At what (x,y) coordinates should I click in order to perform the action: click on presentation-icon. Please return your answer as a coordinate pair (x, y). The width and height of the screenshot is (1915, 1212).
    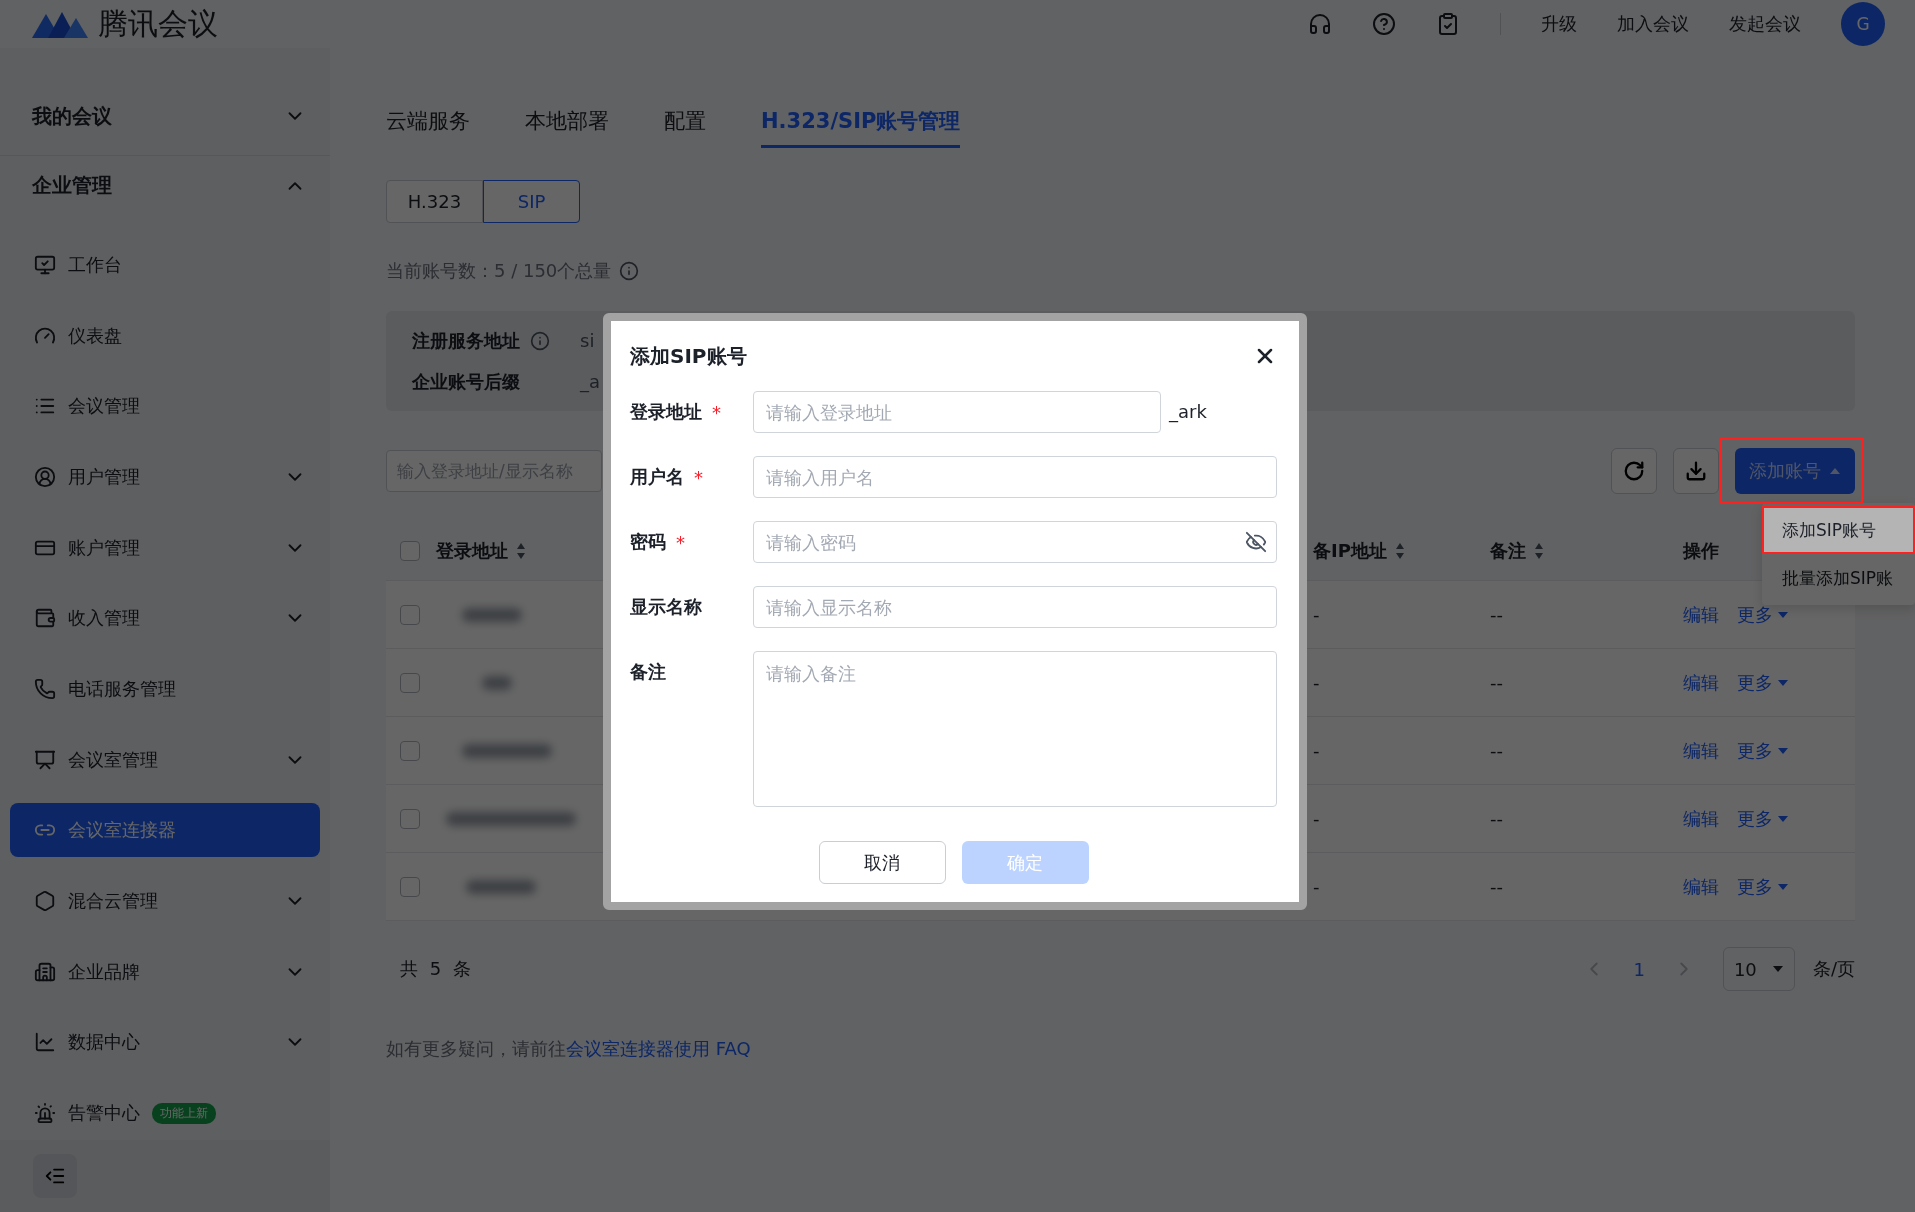
    Looking at the image, I should click on (45, 759).